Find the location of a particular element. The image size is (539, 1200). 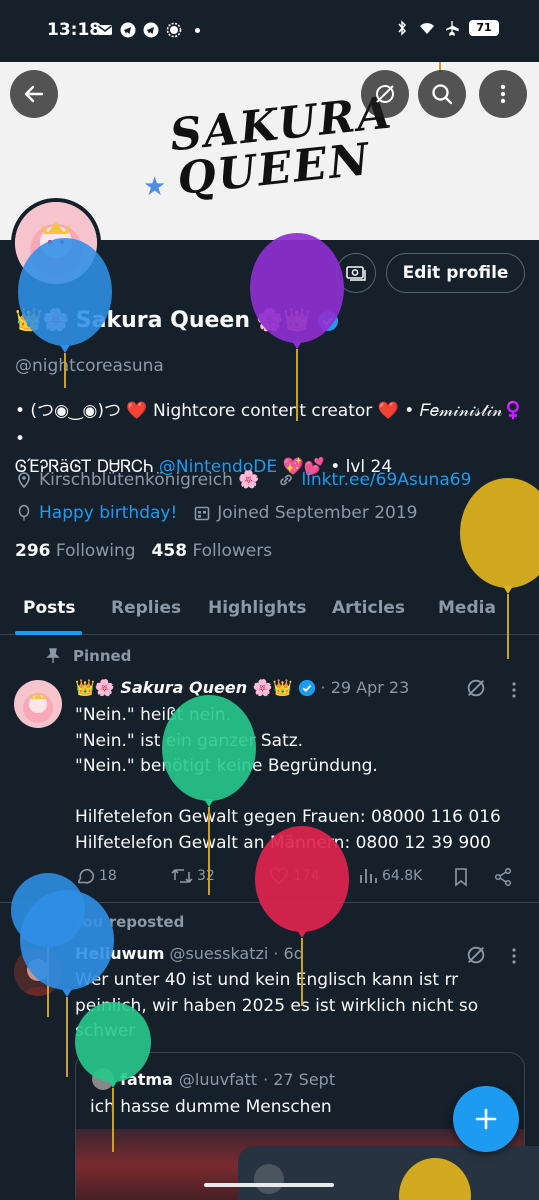

notification-dot-icon is located at coordinates (197, 30).